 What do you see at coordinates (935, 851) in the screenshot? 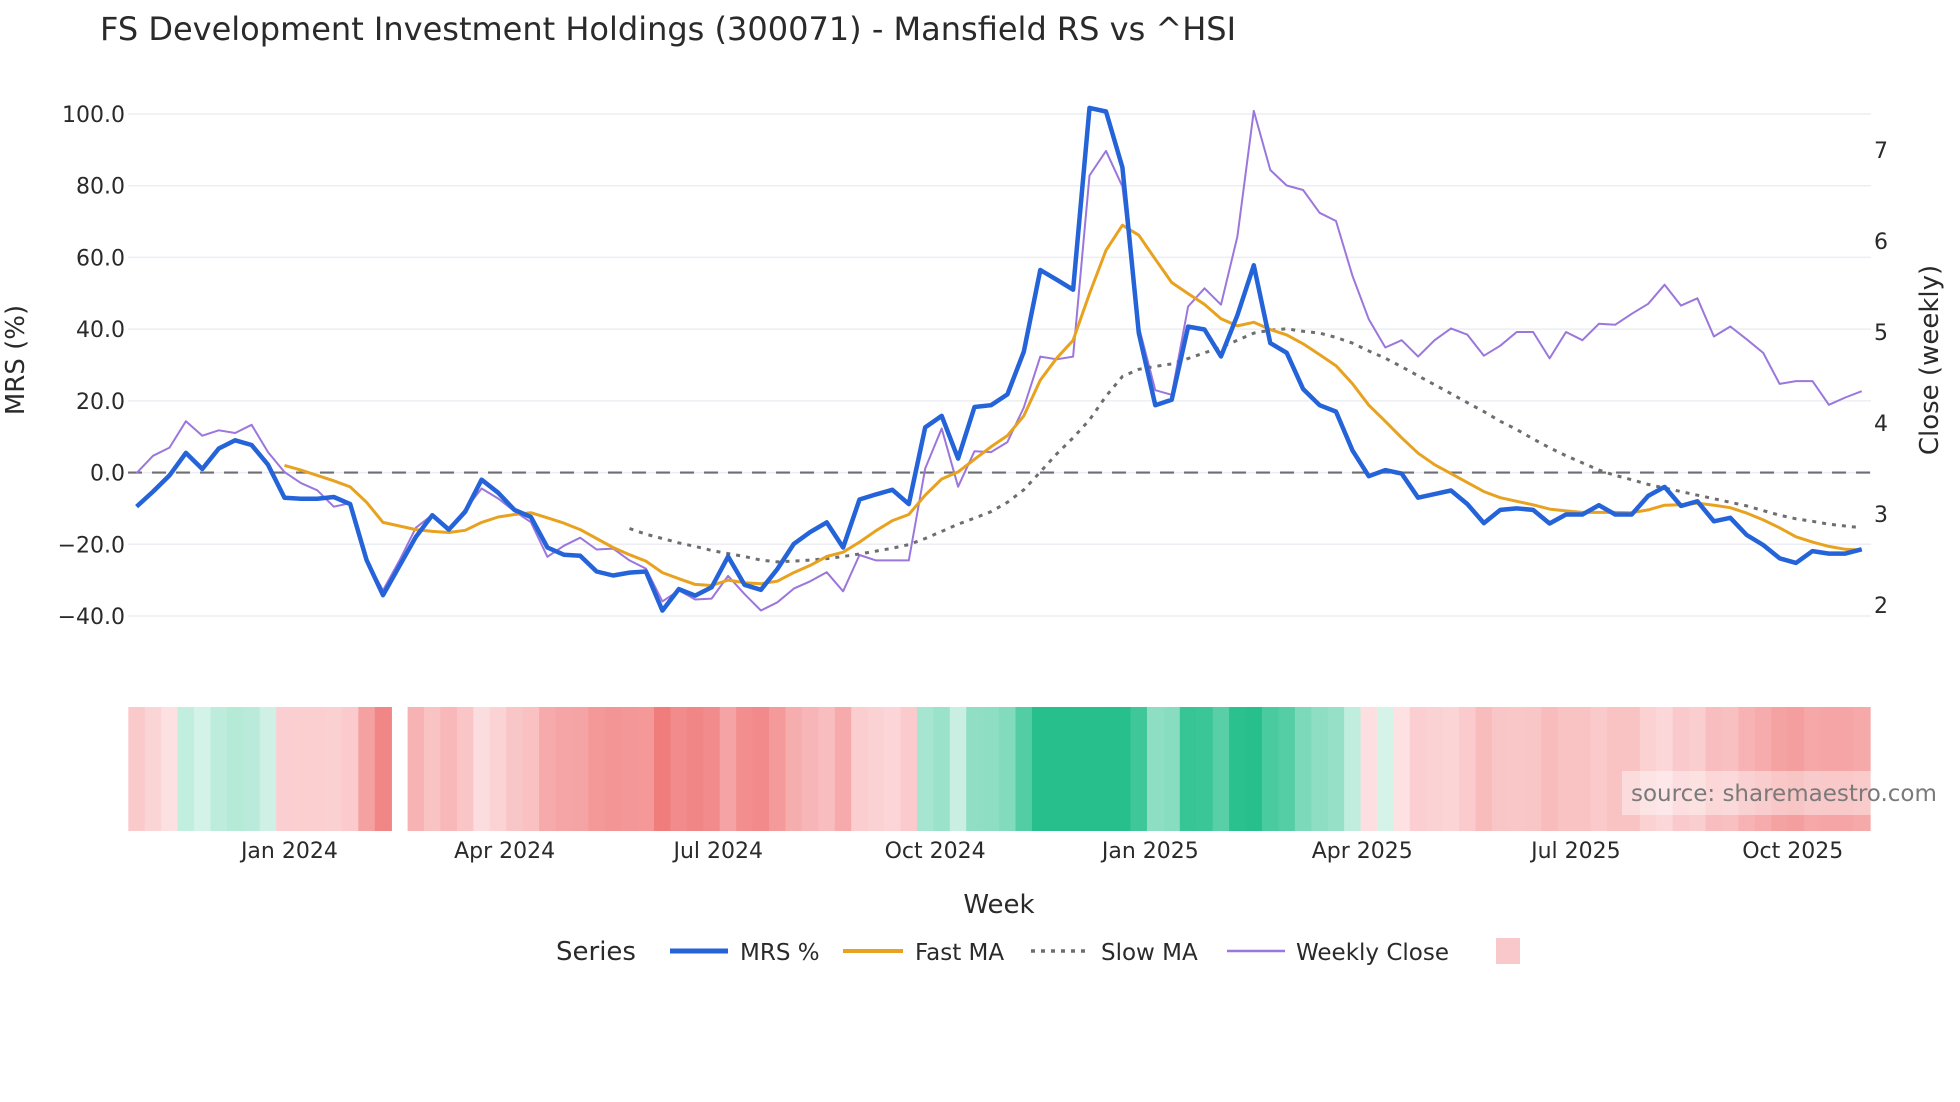
I see `x-tick-label: Oct 2024` at bounding box center [935, 851].